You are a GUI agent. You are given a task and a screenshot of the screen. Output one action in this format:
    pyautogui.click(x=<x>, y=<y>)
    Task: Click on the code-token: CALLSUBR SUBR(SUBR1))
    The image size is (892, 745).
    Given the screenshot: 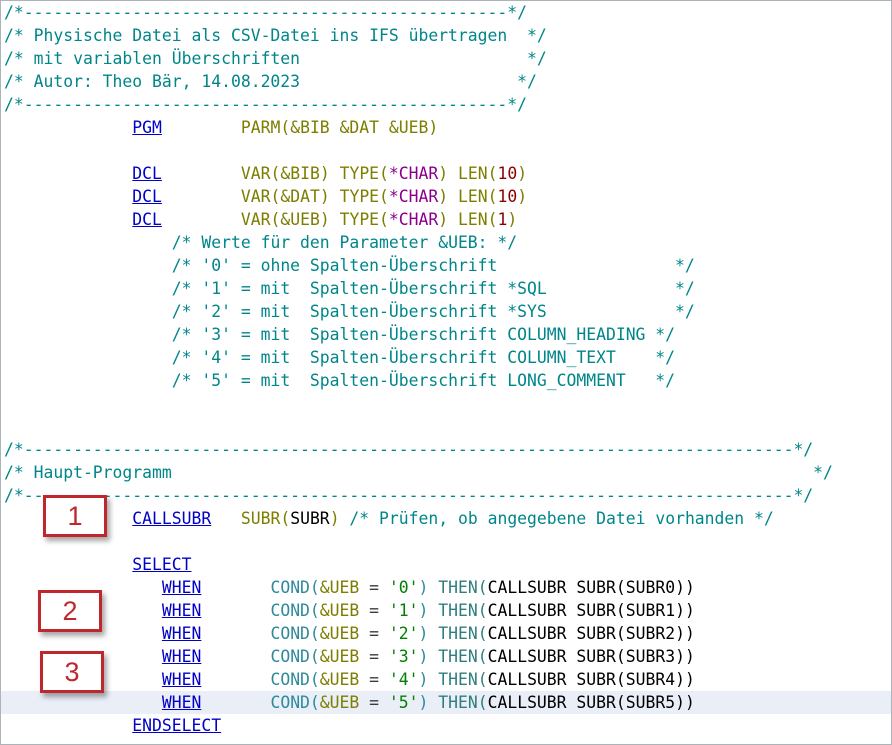 What is the action you would take?
    pyautogui.click(x=591, y=610)
    